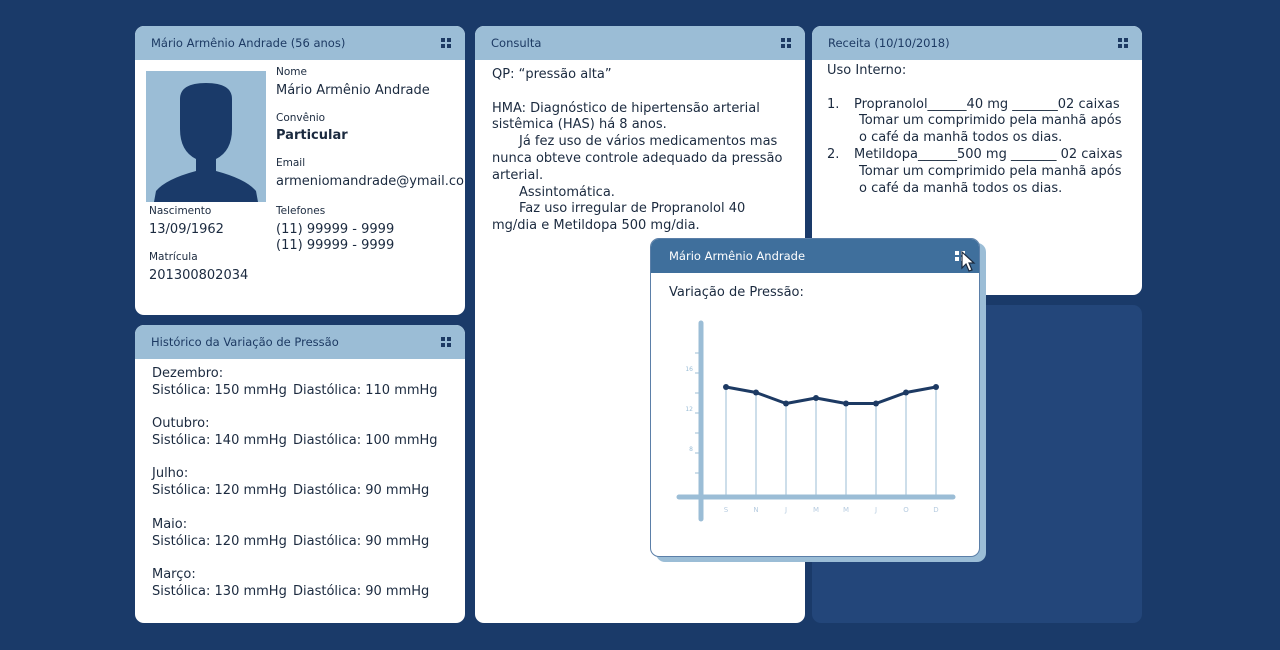  Describe the element at coordinates (181, 423) in the screenshot. I see `history-month: Outubro:` at that location.